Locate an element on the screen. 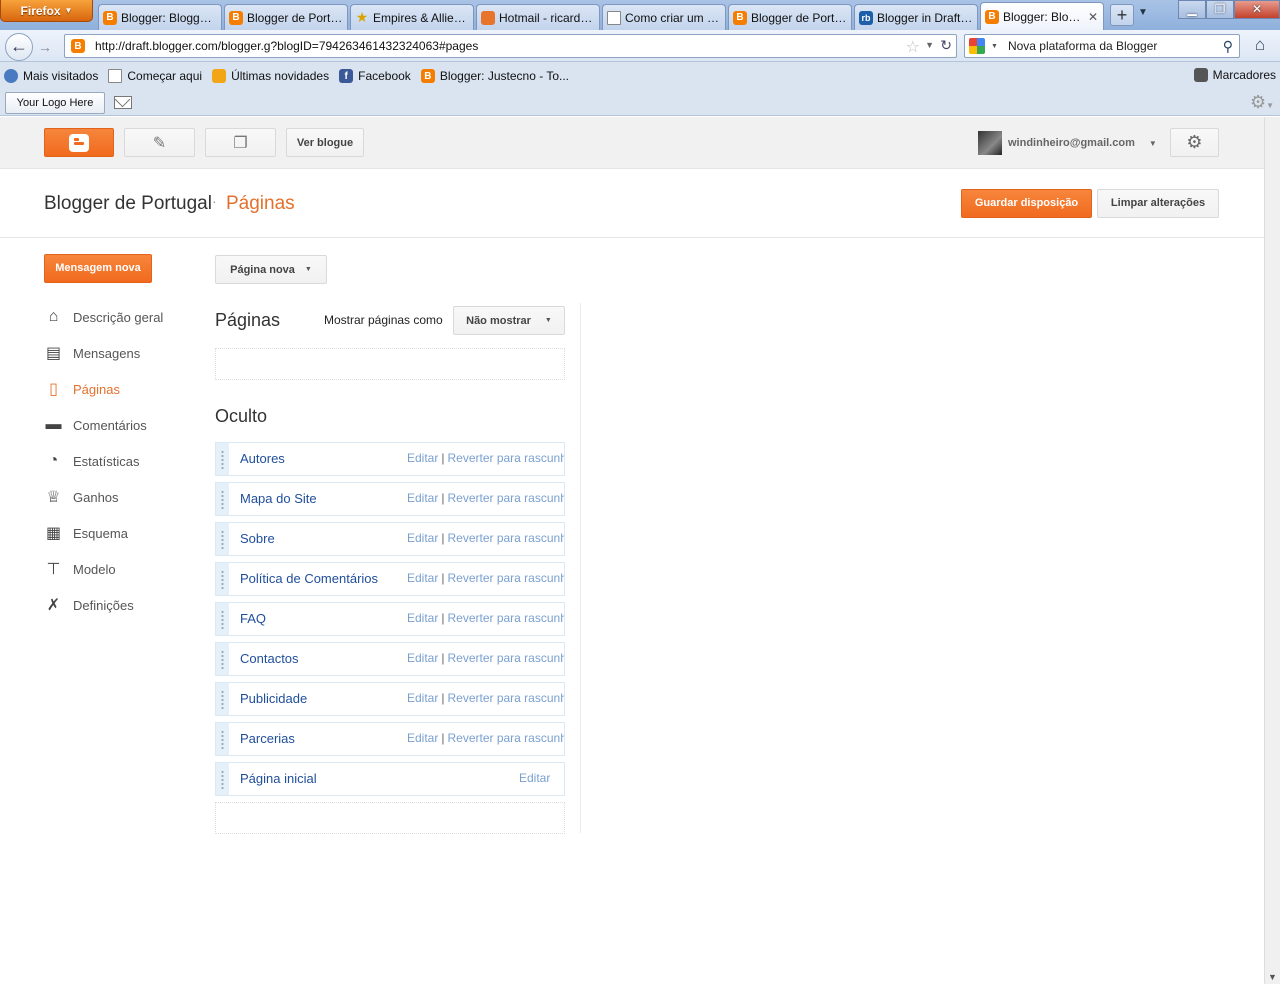 The image size is (1280, 984). page-title-link: Mapa do Site is located at coordinates (278, 498).